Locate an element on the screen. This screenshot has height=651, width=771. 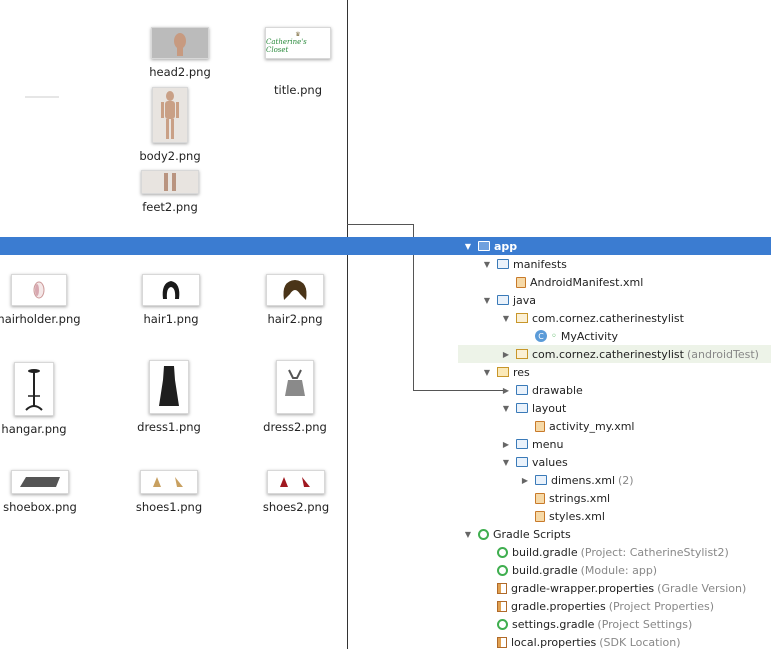
tree-node-label: manifests is located at coordinates (540, 264).